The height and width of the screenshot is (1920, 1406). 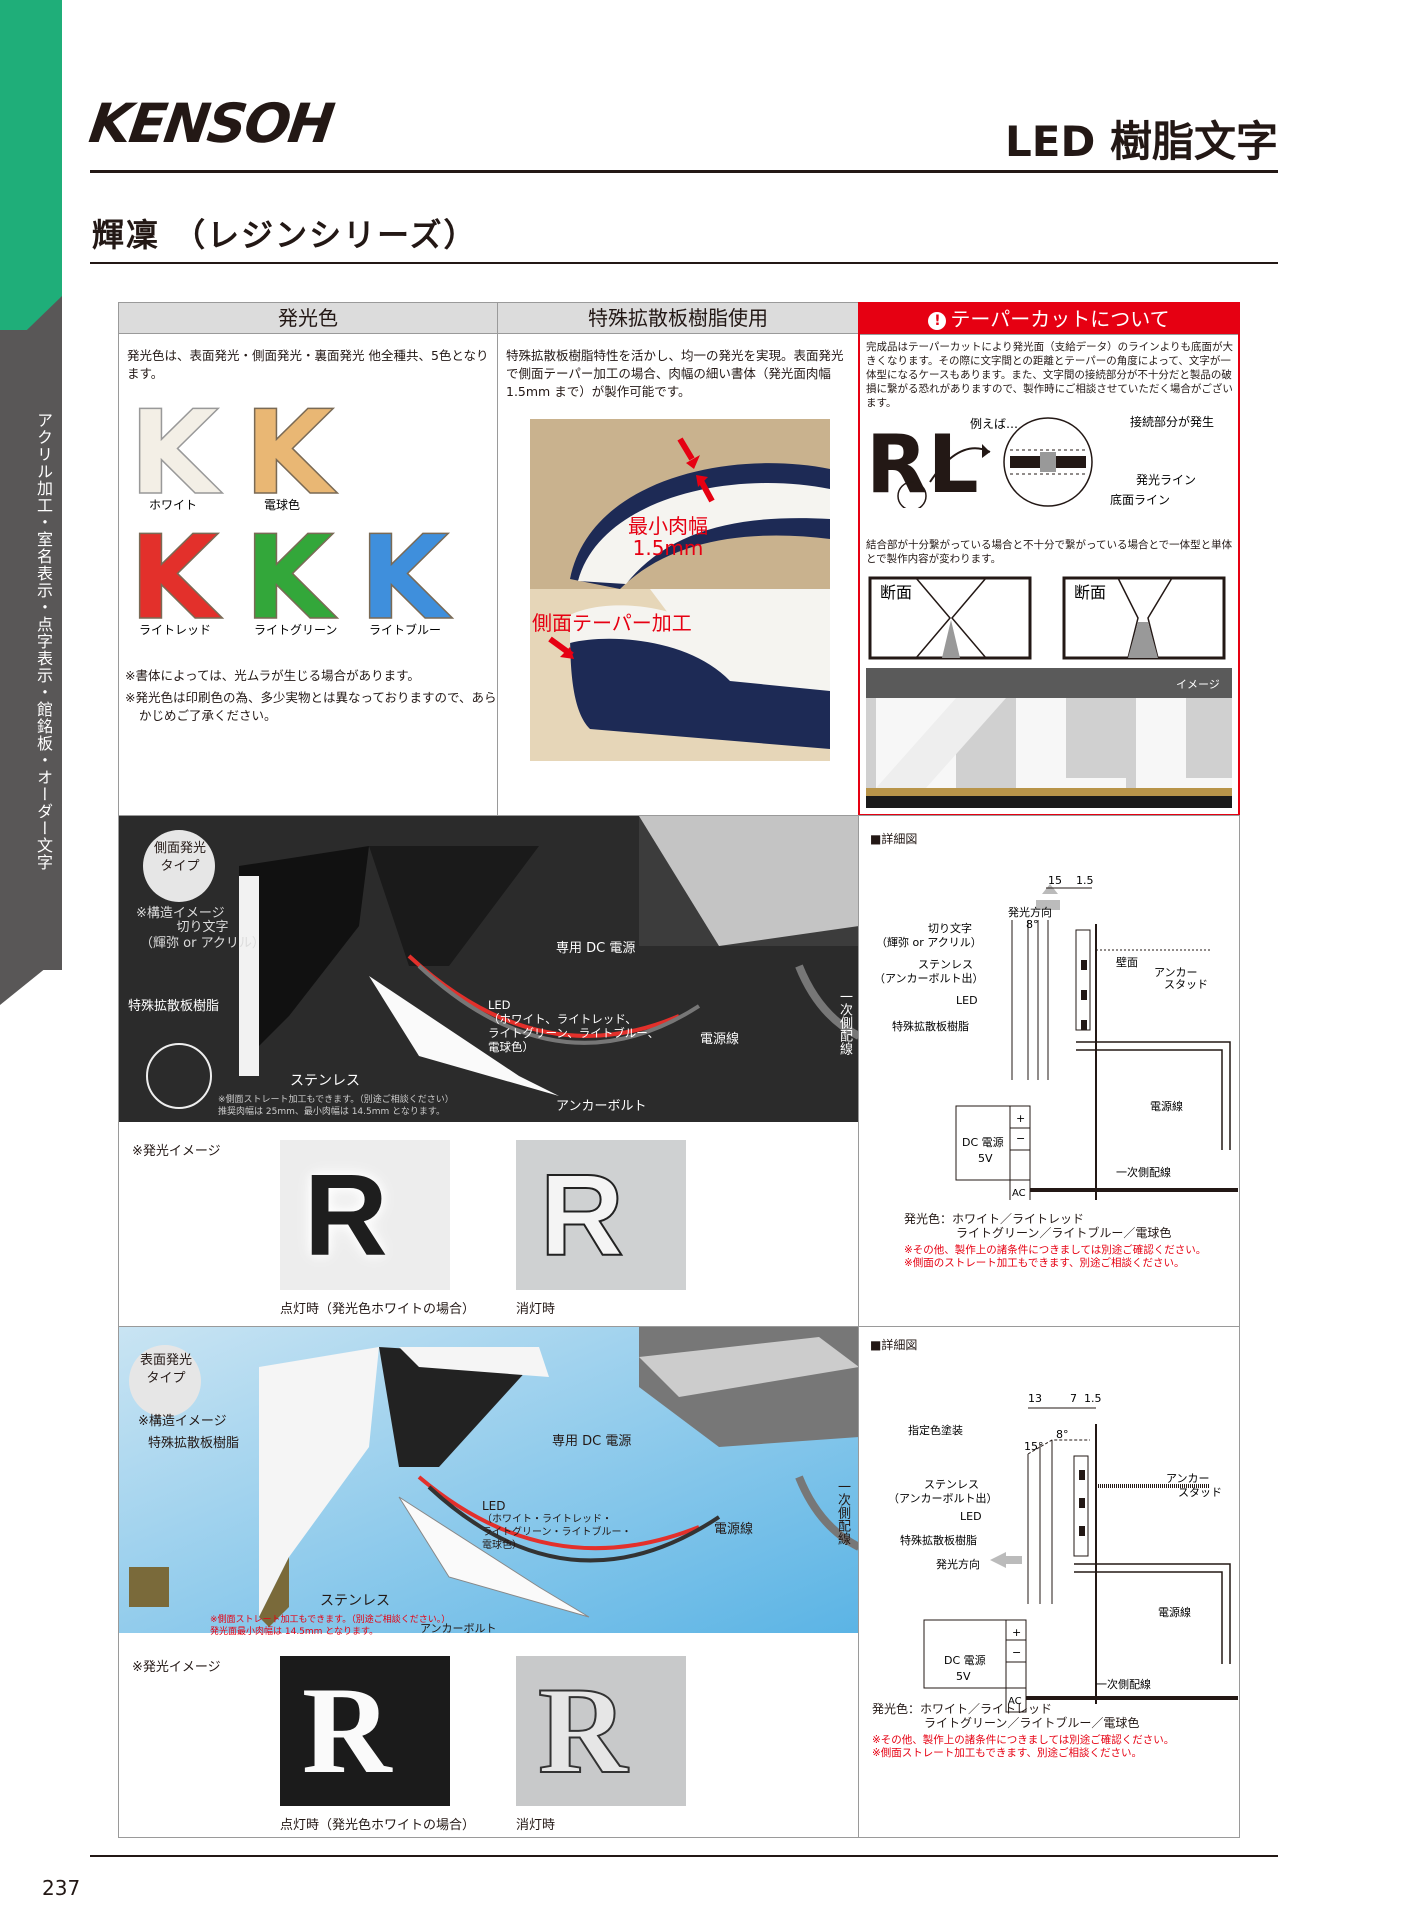 What do you see at coordinates (378, 1825) in the screenshot?
I see `face-lit-caption: 点灯時（発光色ホワイトの場合）` at bounding box center [378, 1825].